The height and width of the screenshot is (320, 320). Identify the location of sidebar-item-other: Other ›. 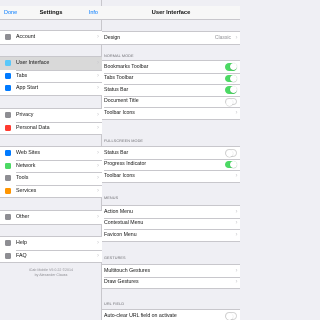
(51, 217).